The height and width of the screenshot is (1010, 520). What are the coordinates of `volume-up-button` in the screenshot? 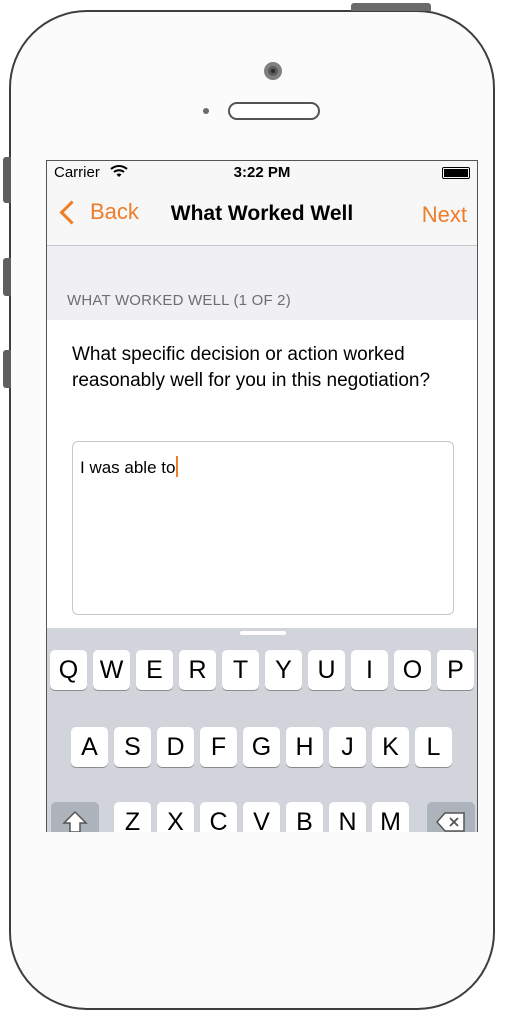 It's located at (7, 277).